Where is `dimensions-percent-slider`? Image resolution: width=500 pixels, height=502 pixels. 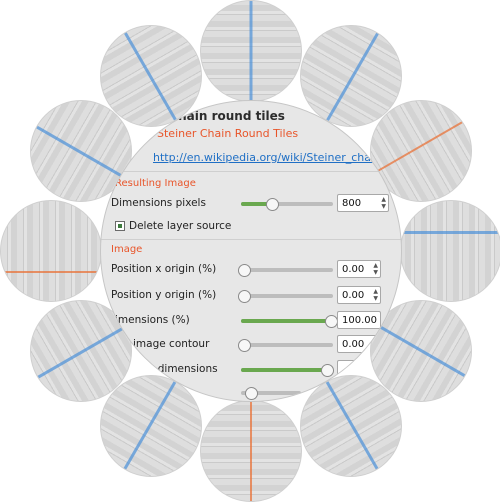
dimensions-percent-slider is located at coordinates (289, 321).